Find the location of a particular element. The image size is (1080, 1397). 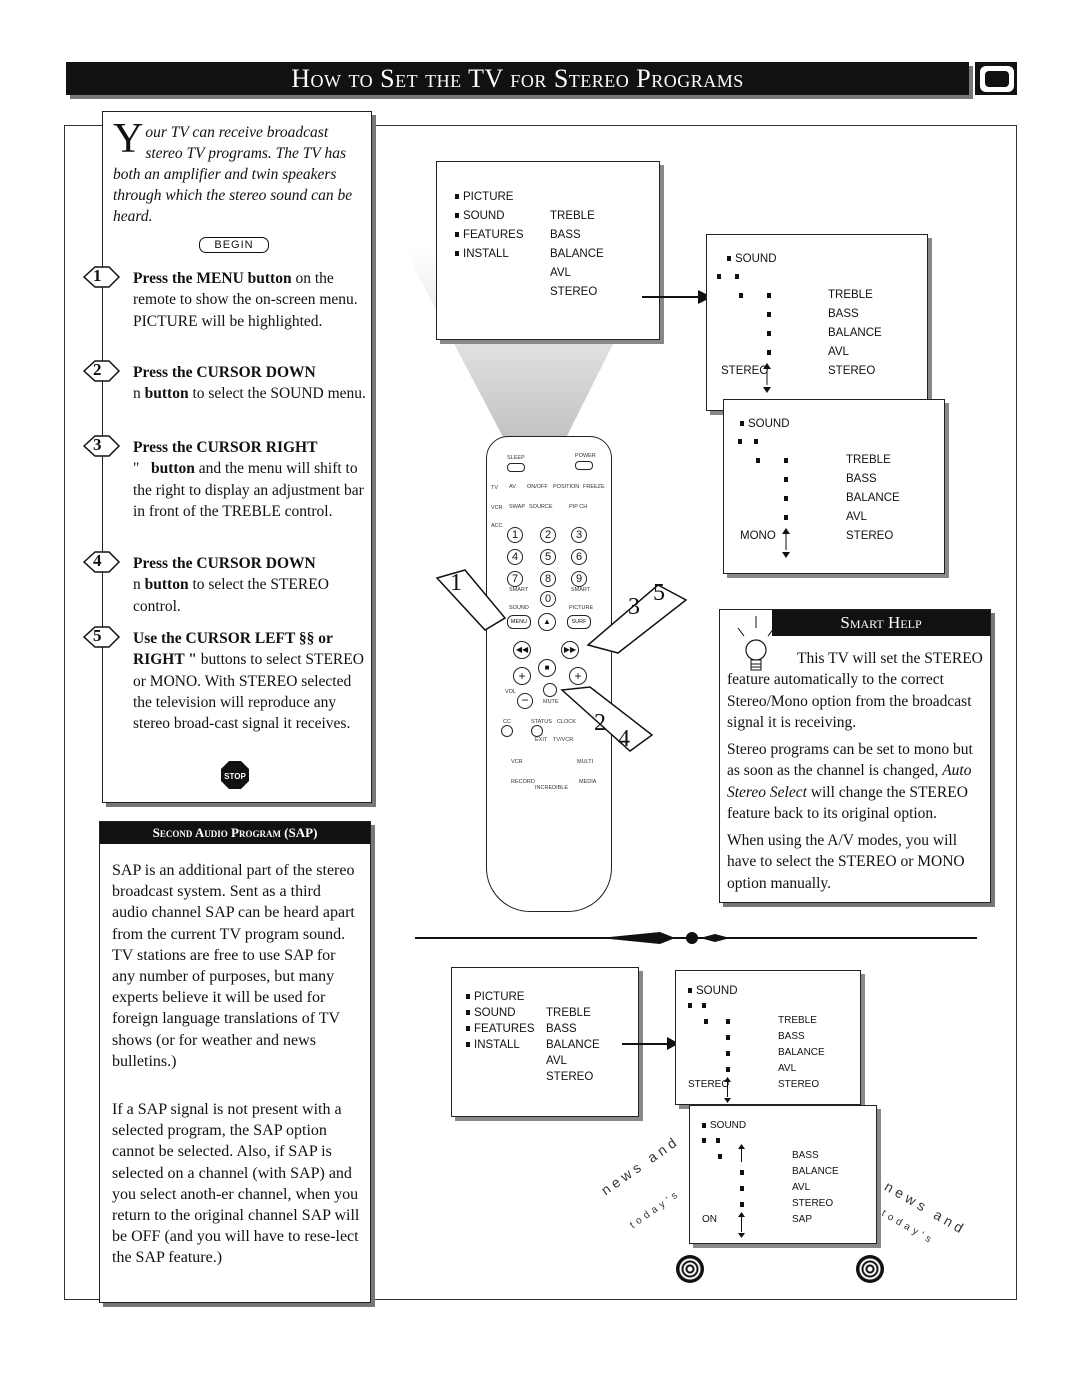

cursor-down-button: ■ is located at coordinates (547, 668).